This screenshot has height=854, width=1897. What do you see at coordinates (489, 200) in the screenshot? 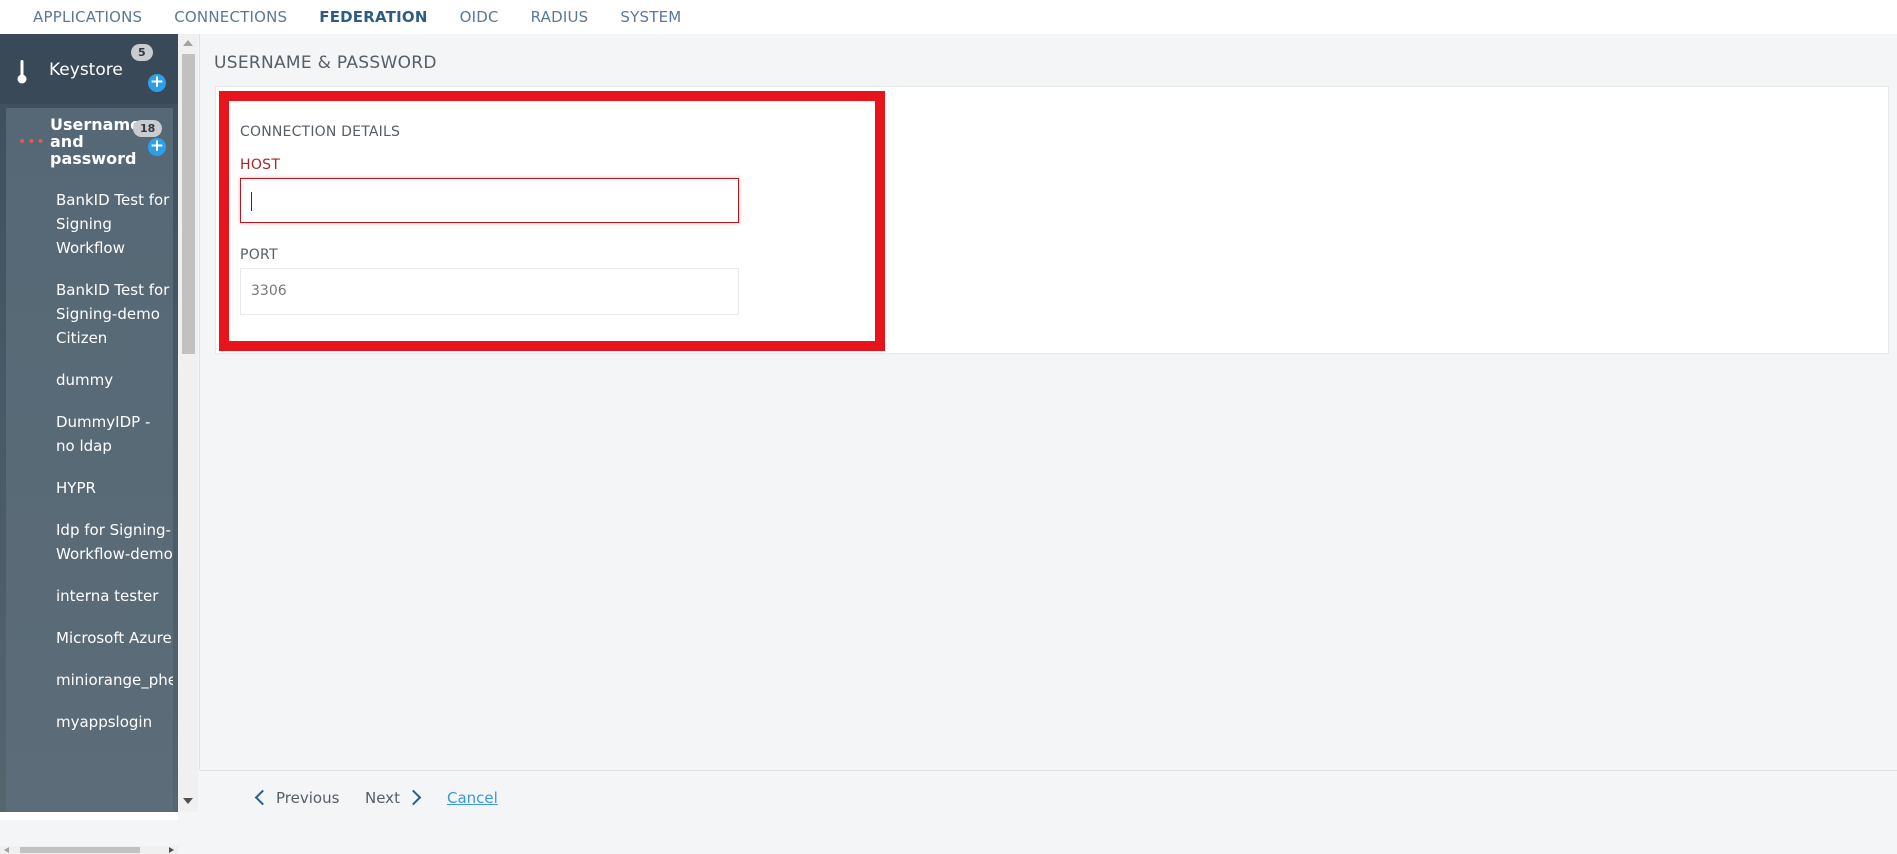
I see `host-input` at bounding box center [489, 200].